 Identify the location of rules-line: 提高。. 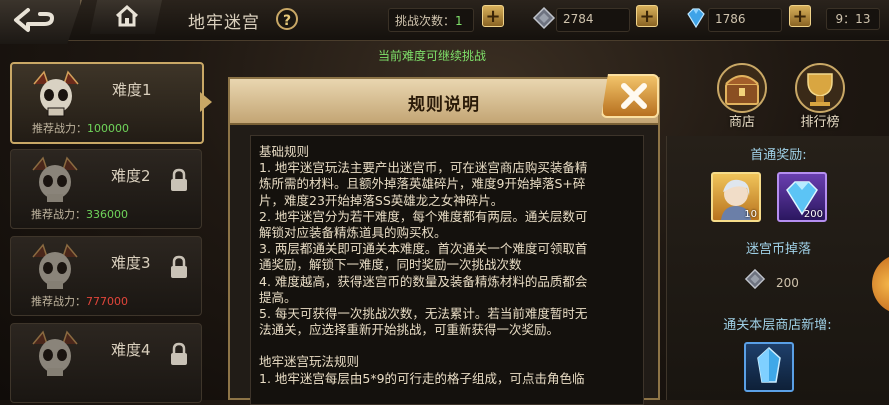
(278, 297).